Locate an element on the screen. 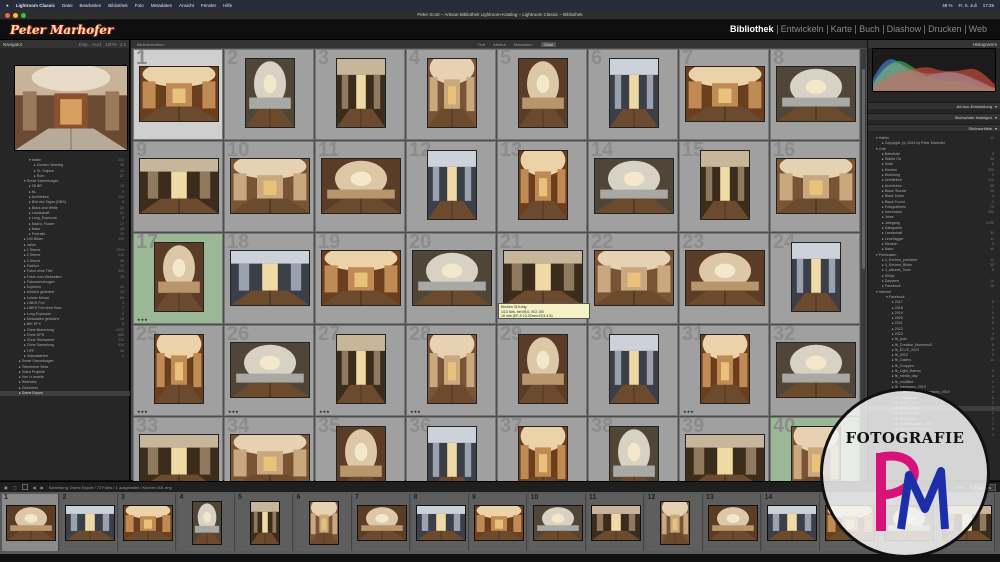  grid-thumbnail: 2 is located at coordinates (269, 94).